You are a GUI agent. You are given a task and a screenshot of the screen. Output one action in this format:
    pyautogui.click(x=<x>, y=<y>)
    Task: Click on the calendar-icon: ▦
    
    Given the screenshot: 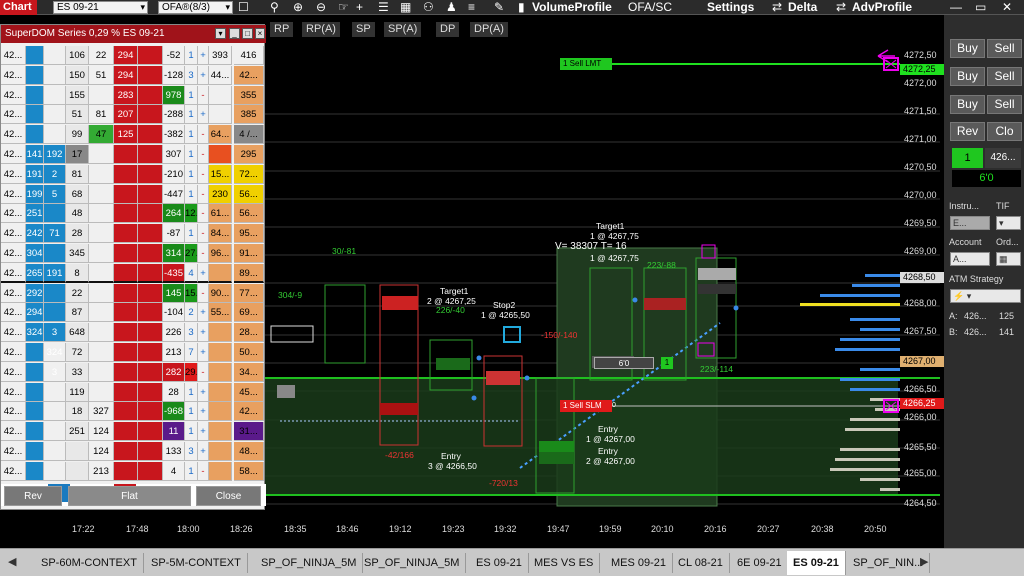 What is the action you would take?
    pyautogui.click(x=1008, y=259)
    